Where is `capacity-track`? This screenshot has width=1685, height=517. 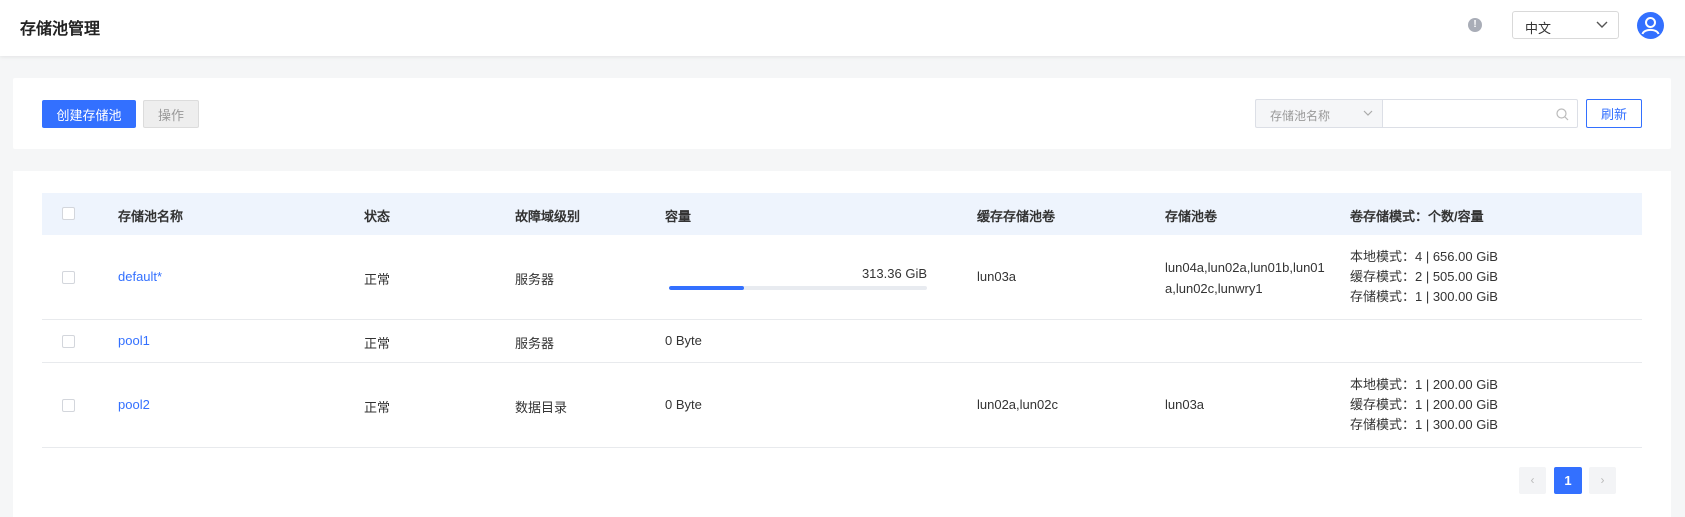
capacity-track is located at coordinates (798, 288).